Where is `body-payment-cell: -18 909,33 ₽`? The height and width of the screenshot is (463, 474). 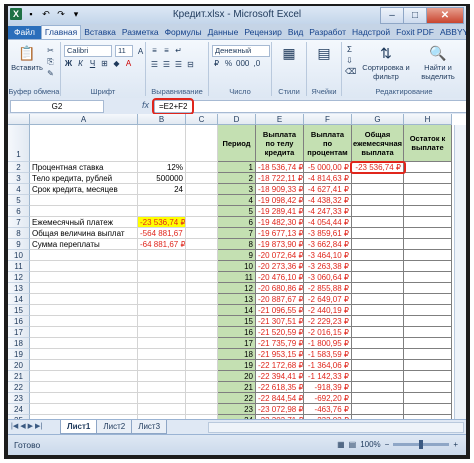
body-payment-cell: -18 909,33 ₽ is located at coordinates (280, 189).